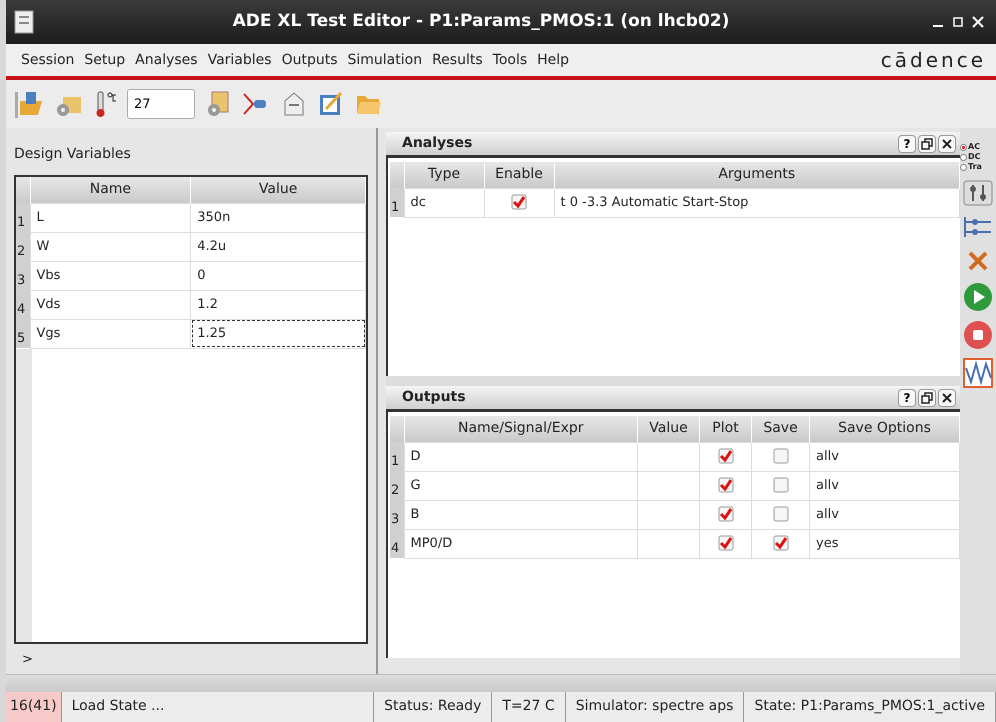 The width and height of the screenshot is (996, 722). I want to click on panel-title: Analyses, so click(438, 143).